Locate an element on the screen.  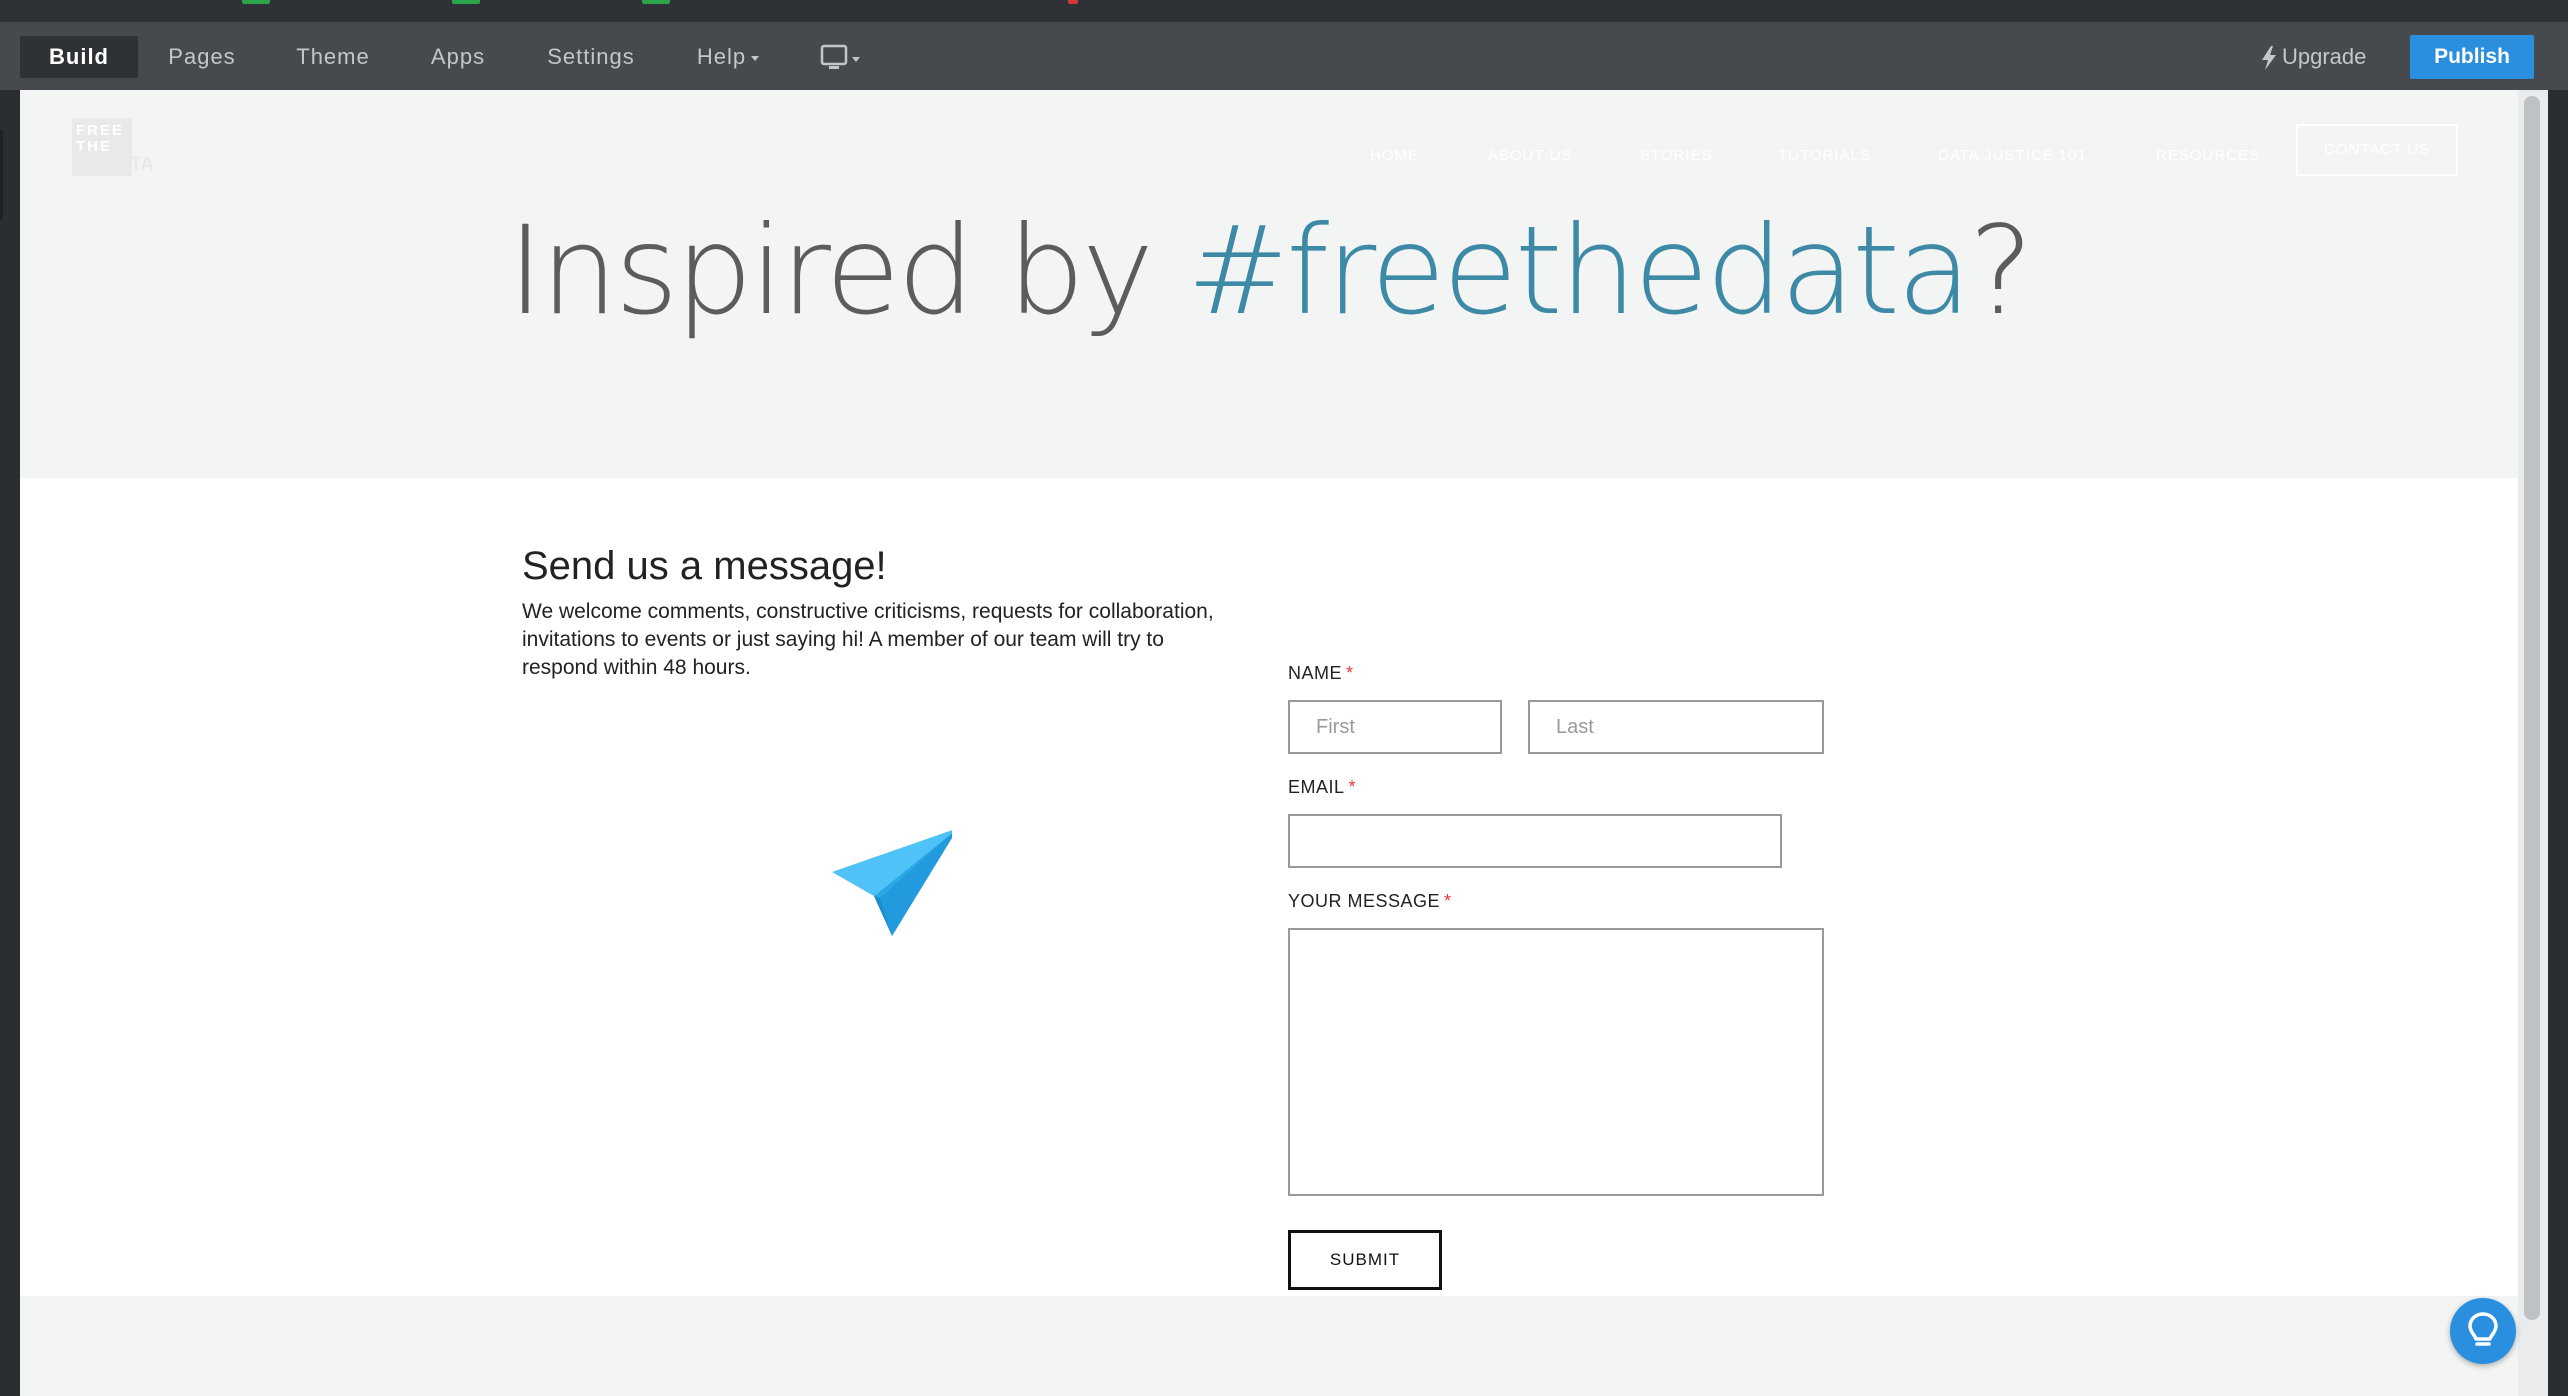
tab-help: Help is located at coordinates (728, 57).